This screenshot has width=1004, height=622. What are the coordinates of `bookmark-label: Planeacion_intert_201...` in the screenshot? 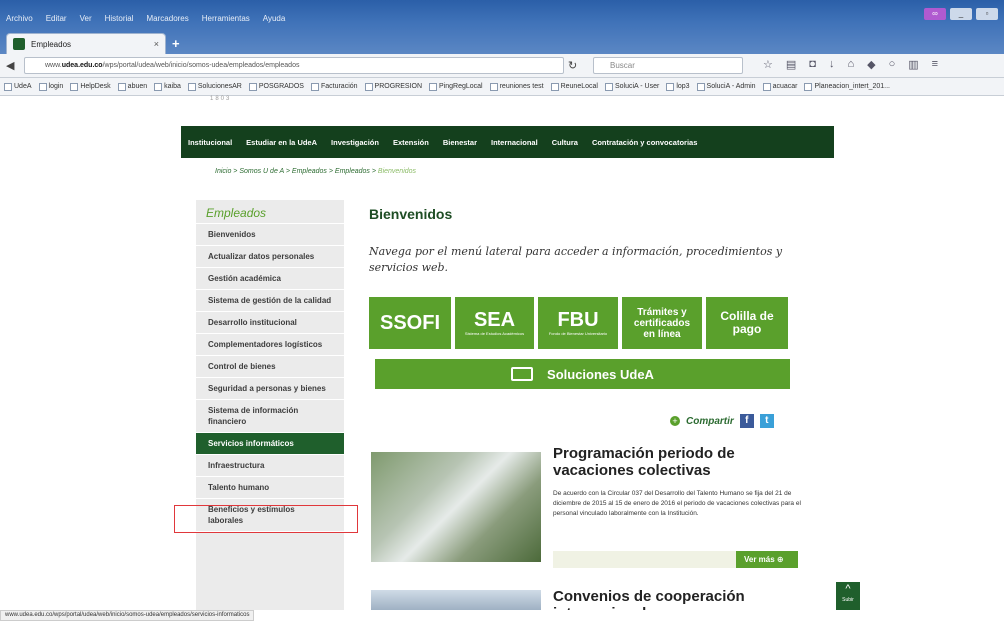 It's located at (852, 86).